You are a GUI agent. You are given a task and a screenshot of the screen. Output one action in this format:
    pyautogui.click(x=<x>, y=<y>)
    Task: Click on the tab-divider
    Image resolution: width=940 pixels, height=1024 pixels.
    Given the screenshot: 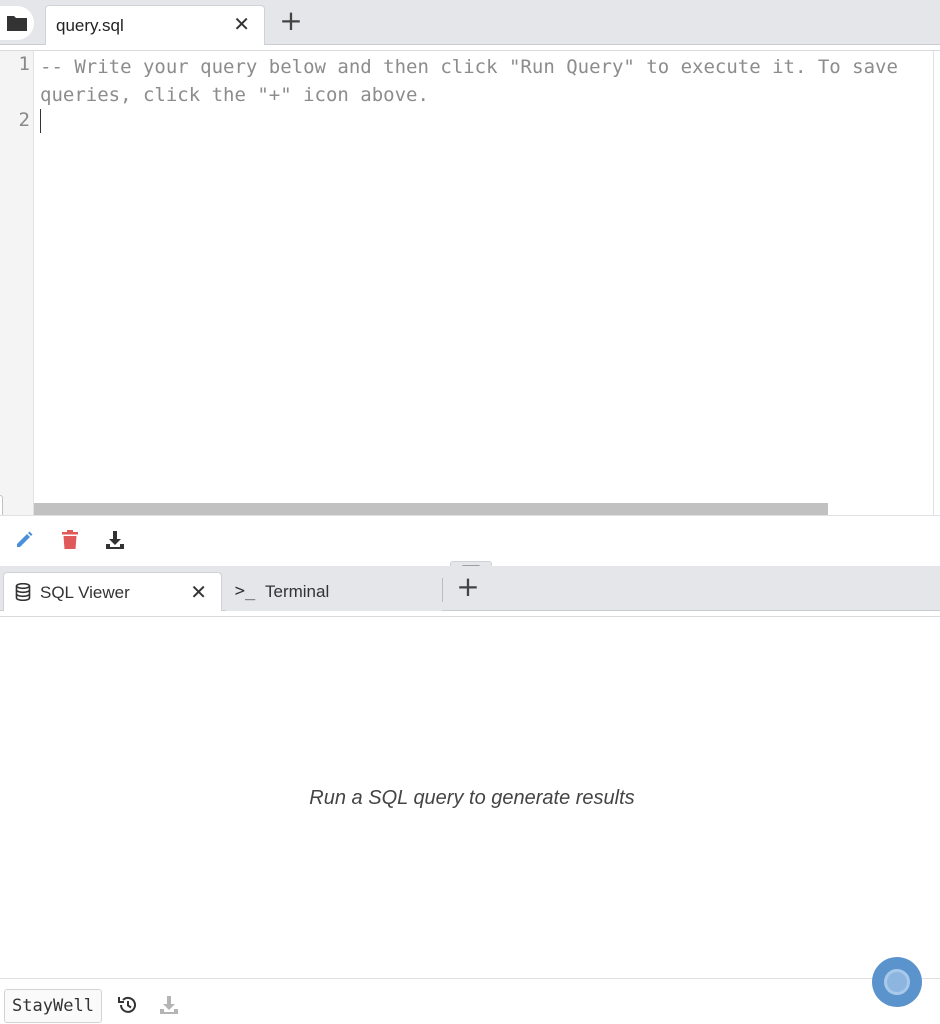 What is the action you would take?
    pyautogui.click(x=442, y=590)
    